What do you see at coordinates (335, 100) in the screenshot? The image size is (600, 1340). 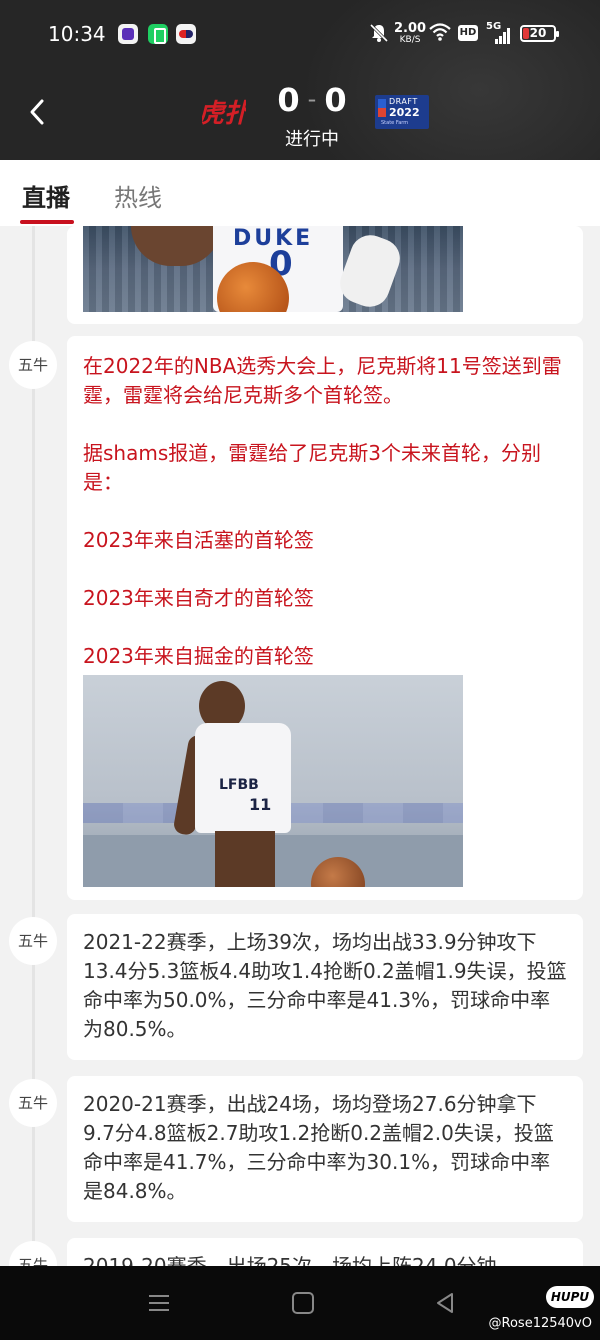 I see `score-right: 0` at bounding box center [335, 100].